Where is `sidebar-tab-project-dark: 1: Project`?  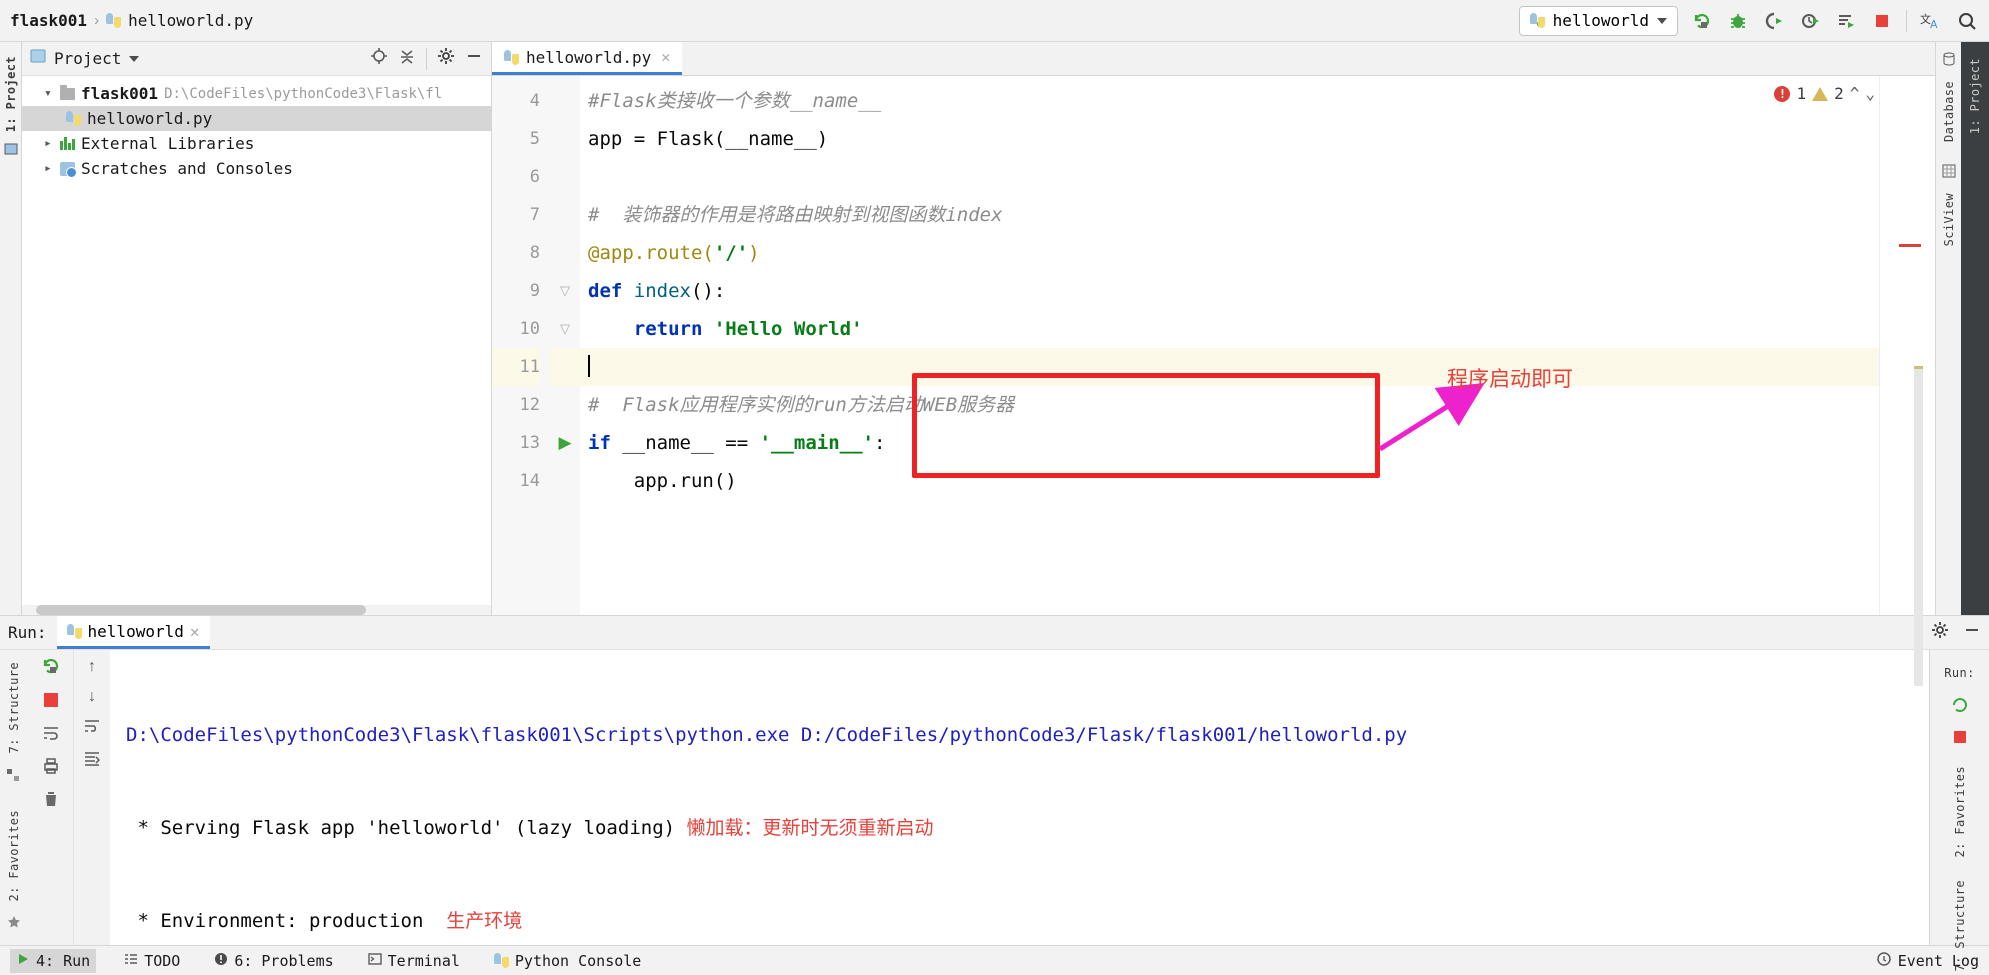 sidebar-tab-project-dark: 1: Project is located at coordinates (1975, 96).